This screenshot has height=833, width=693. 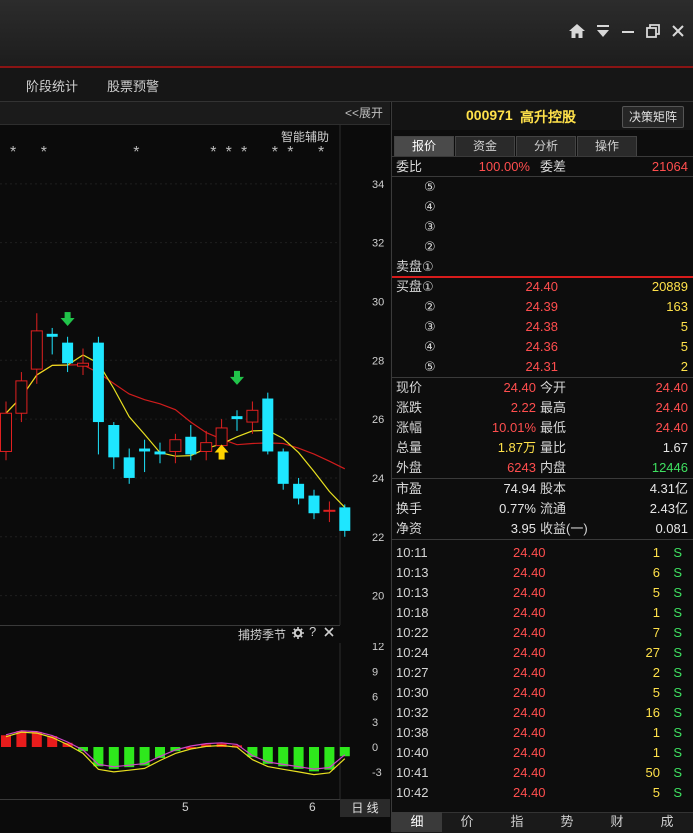 What do you see at coordinates (409, 166) in the screenshot?
I see `order-ratio-label: 委比` at bounding box center [409, 166].